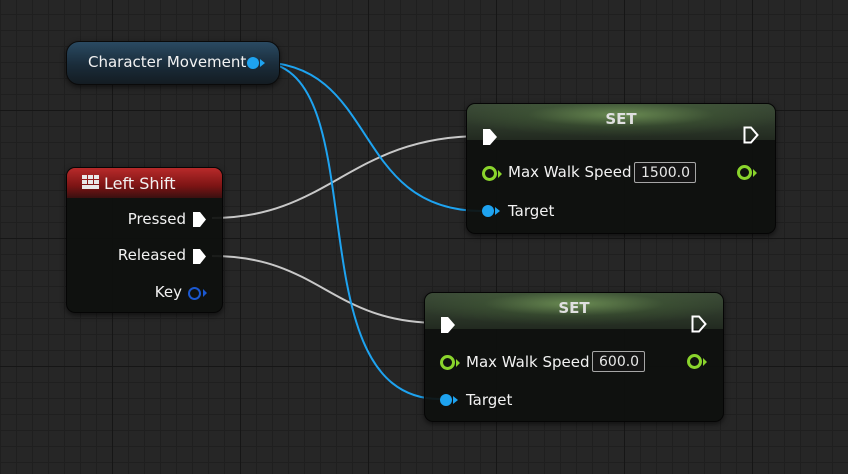  I want to click on pressed-label: Pressed, so click(156, 219).